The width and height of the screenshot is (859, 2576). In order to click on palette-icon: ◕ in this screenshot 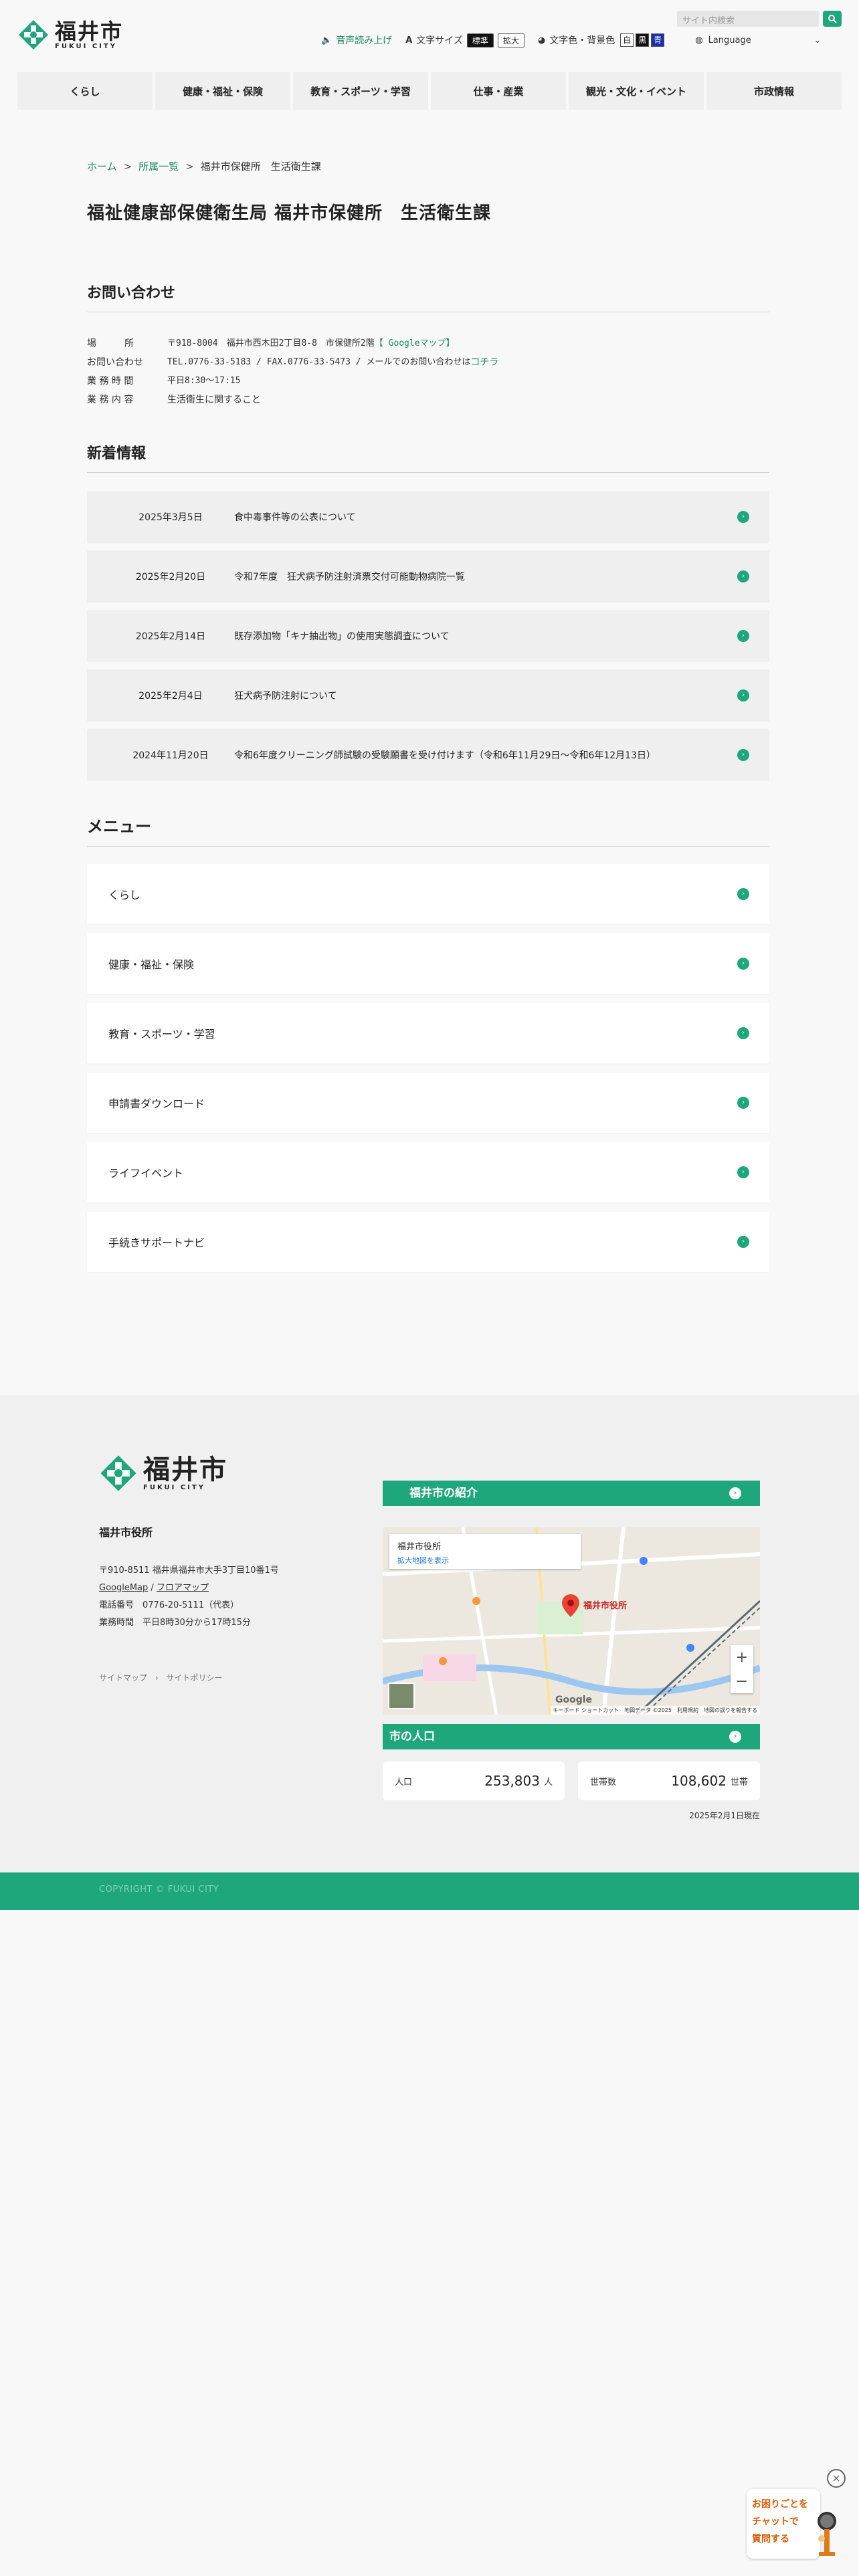, I will do `click(541, 40)`.